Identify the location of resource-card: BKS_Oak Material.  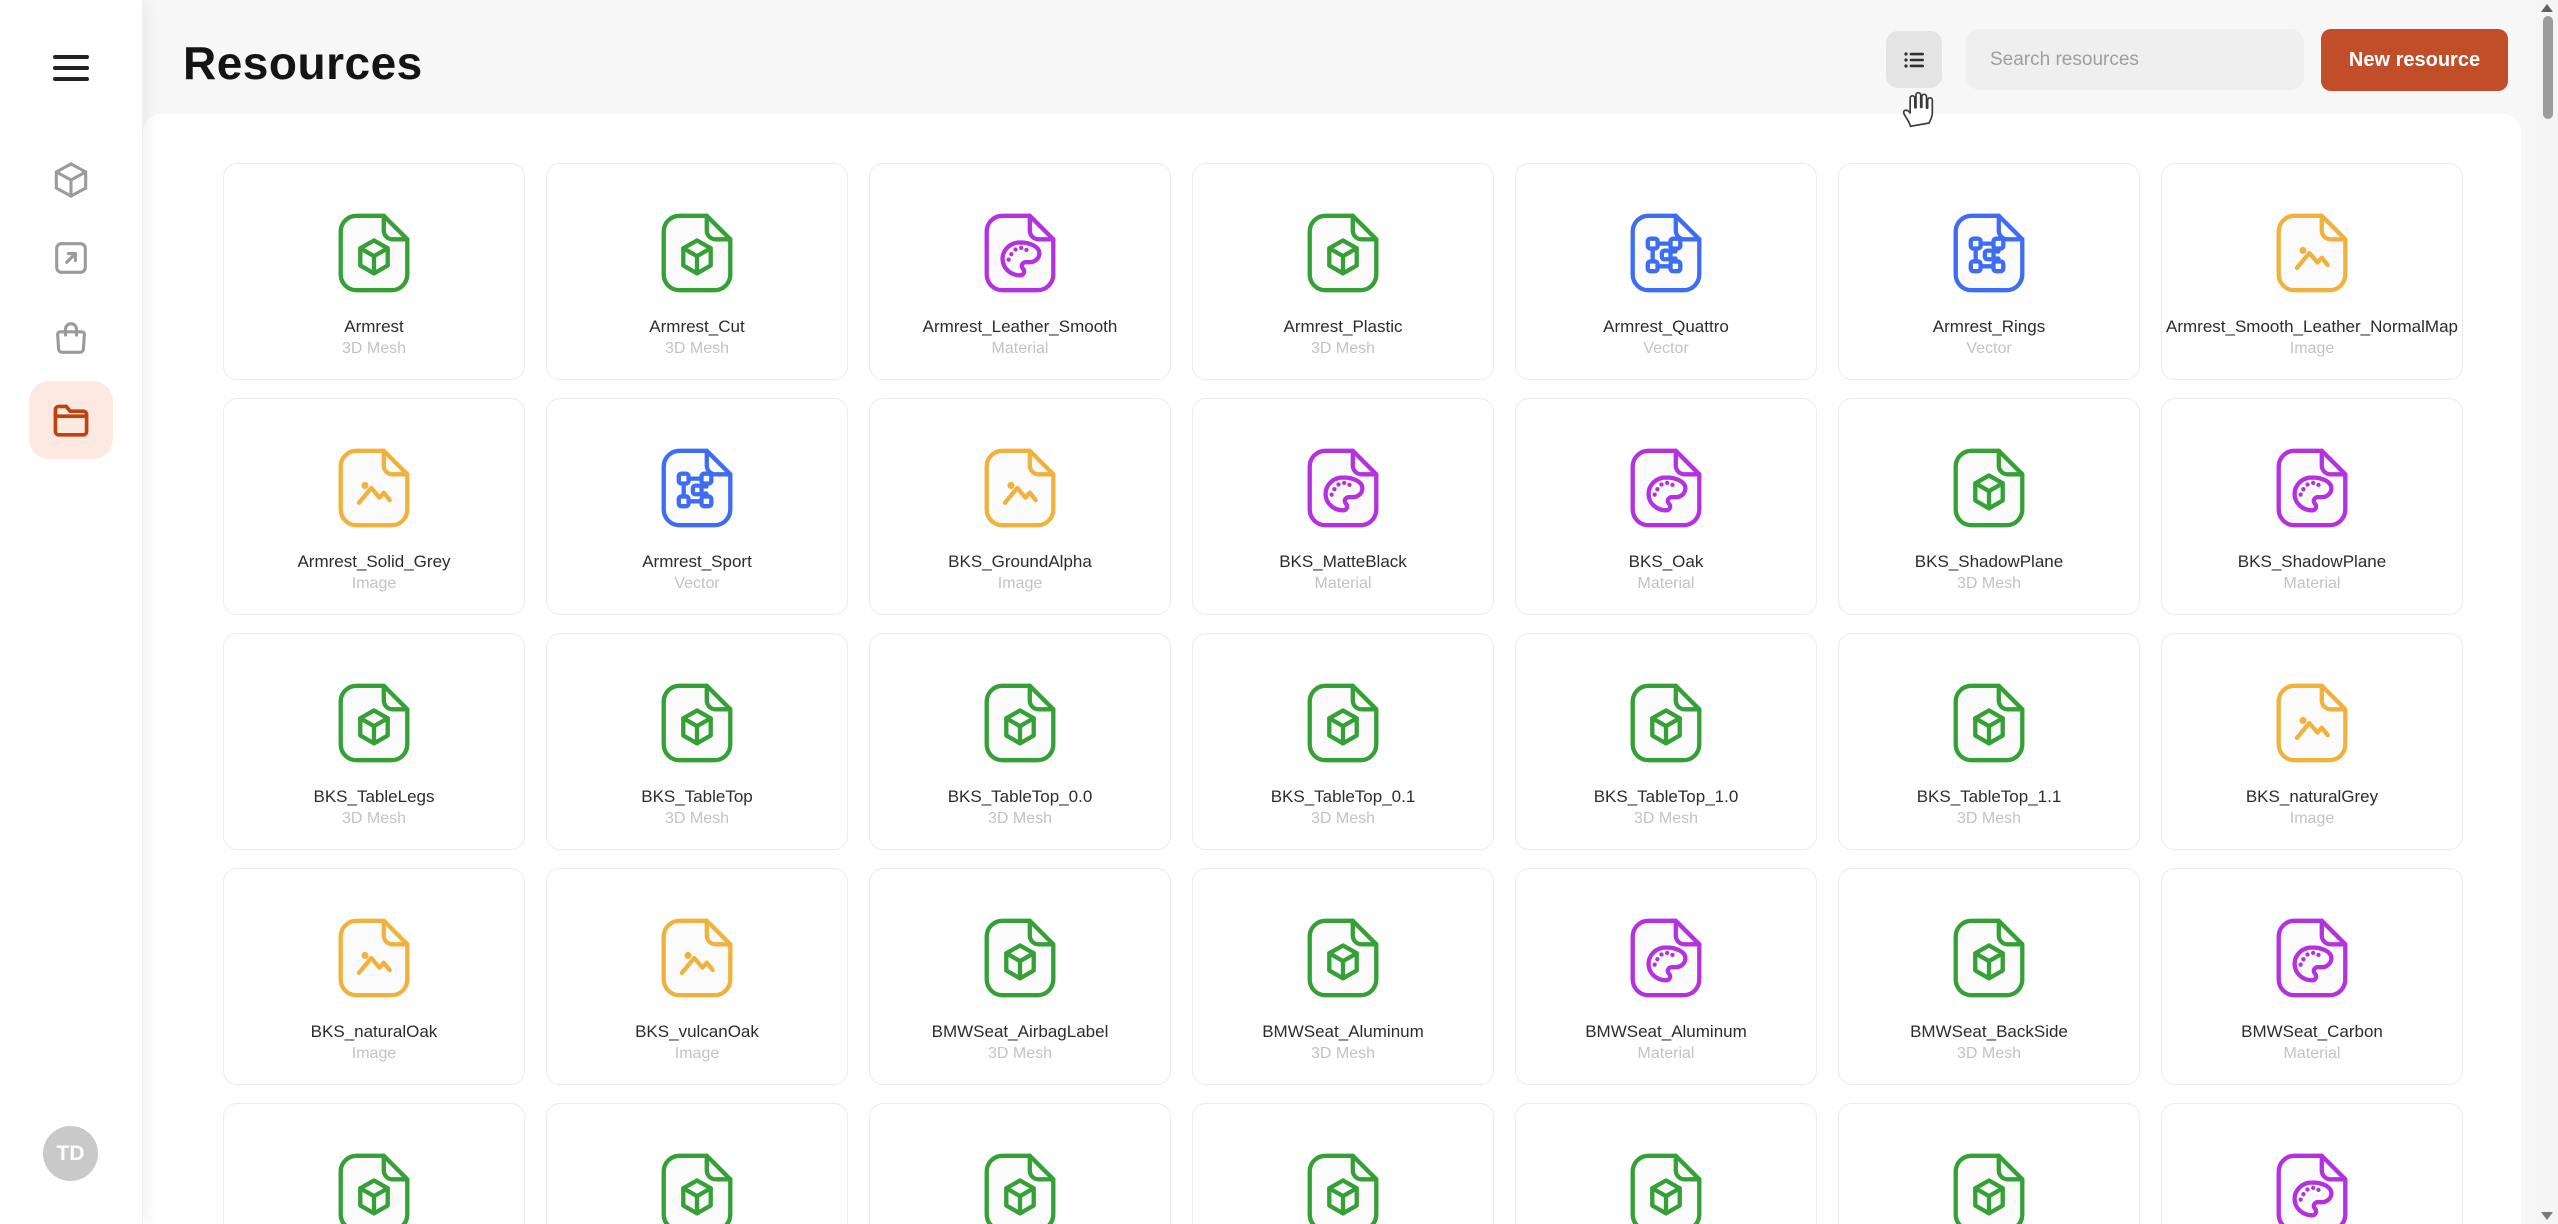
(1666, 506).